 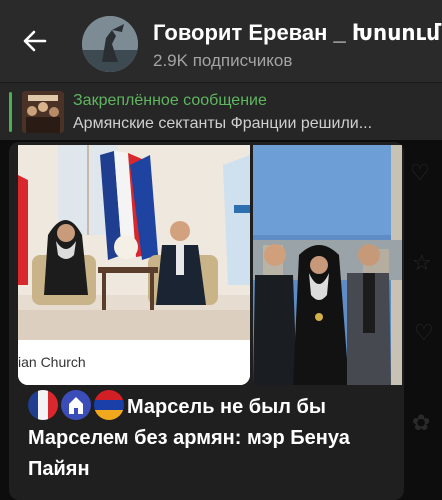 What do you see at coordinates (43, 405) in the screenshot?
I see `france-flag-icon` at bounding box center [43, 405].